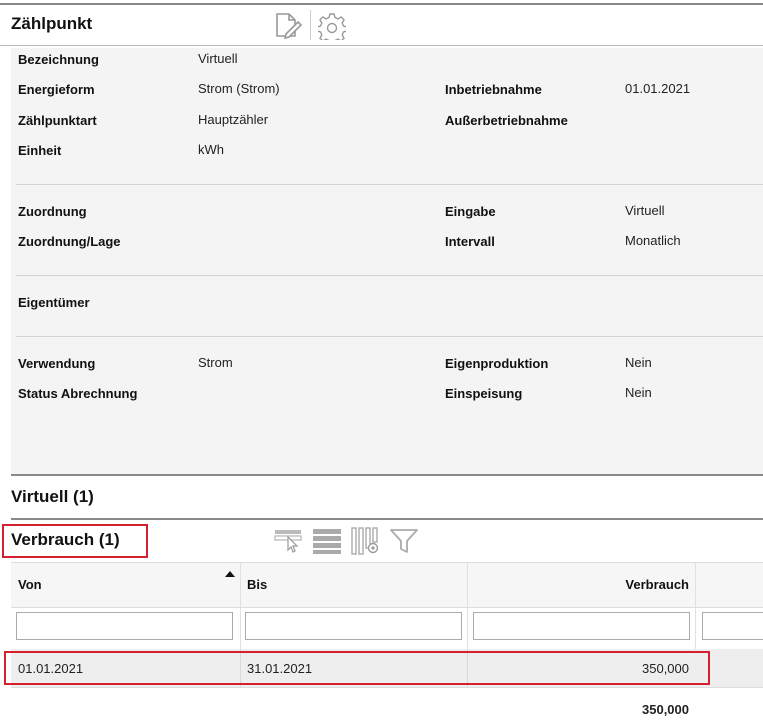 Image resolution: width=763 pixels, height=726 pixels. Describe the element at coordinates (381, 45) in the screenshot. I see `header-divider` at that location.